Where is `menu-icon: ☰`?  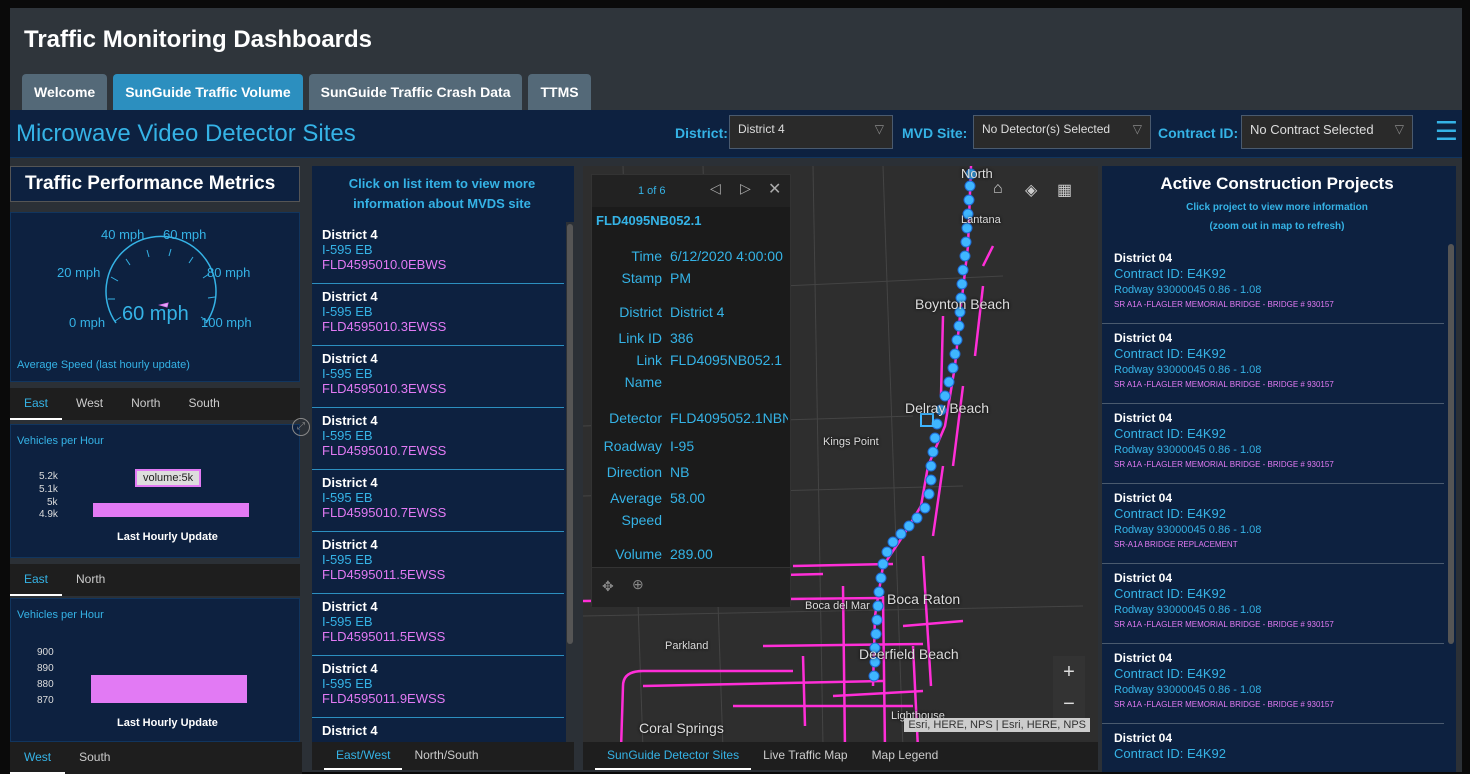 menu-icon: ☰ is located at coordinates (1446, 131).